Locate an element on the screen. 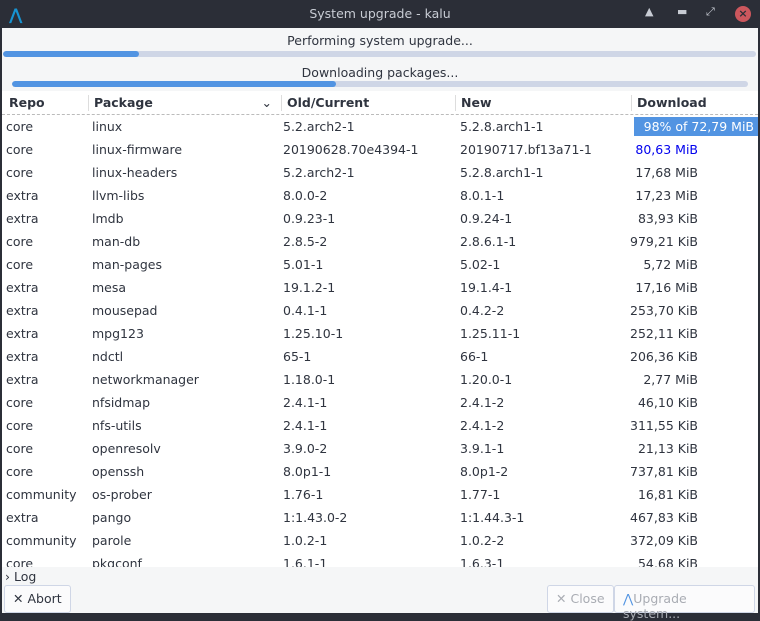 The height and width of the screenshot is (621, 760). new-version-cell: 1.6.3-1 is located at coordinates (482, 561).